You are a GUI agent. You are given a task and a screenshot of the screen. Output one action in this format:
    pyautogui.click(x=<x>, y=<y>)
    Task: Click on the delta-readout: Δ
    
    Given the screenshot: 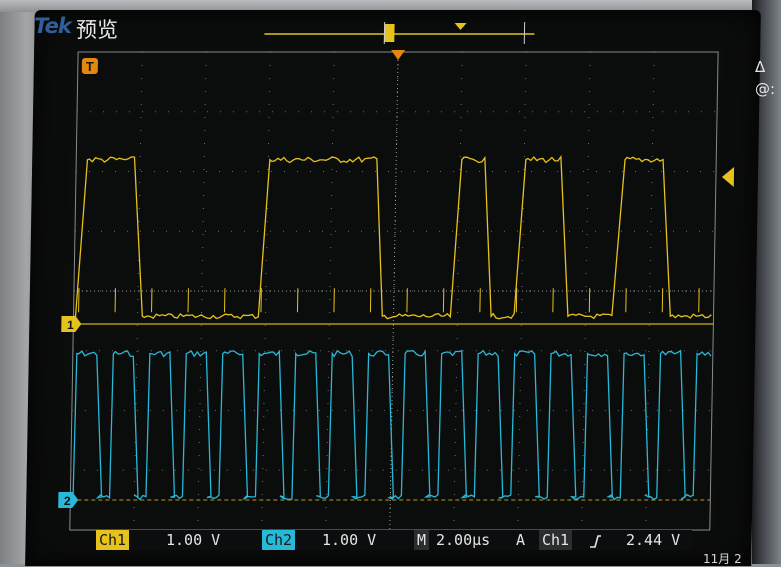 What is the action you would take?
    pyautogui.click(x=765, y=67)
    